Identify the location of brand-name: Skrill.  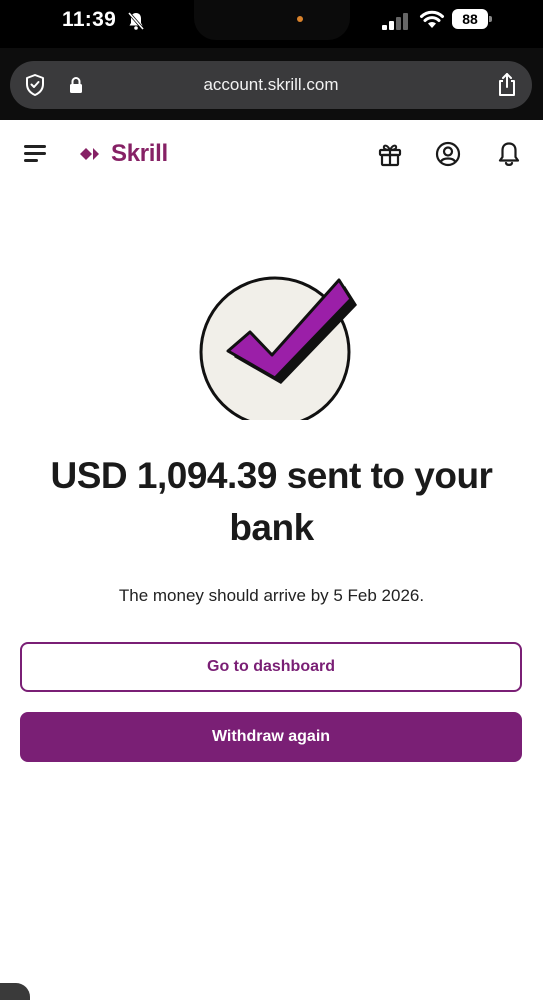
(139, 153).